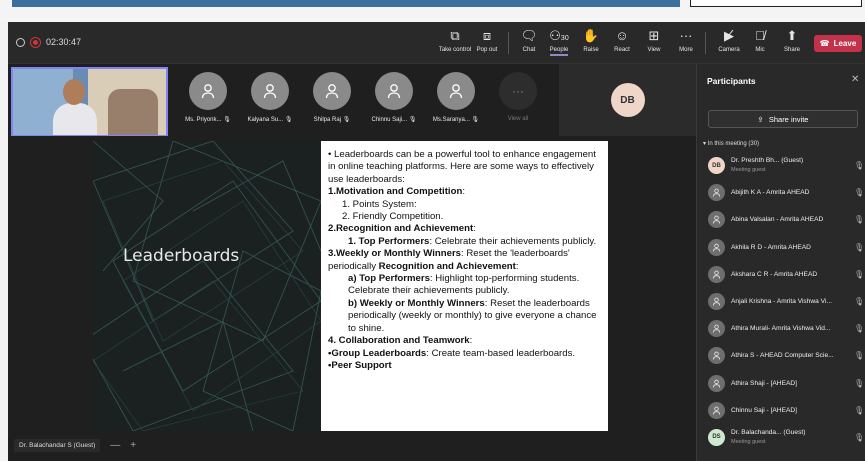 The image size is (865, 461). Describe the element at coordinates (360, 365) in the screenshot. I see `slide-item-bold: •Peer Support` at that location.